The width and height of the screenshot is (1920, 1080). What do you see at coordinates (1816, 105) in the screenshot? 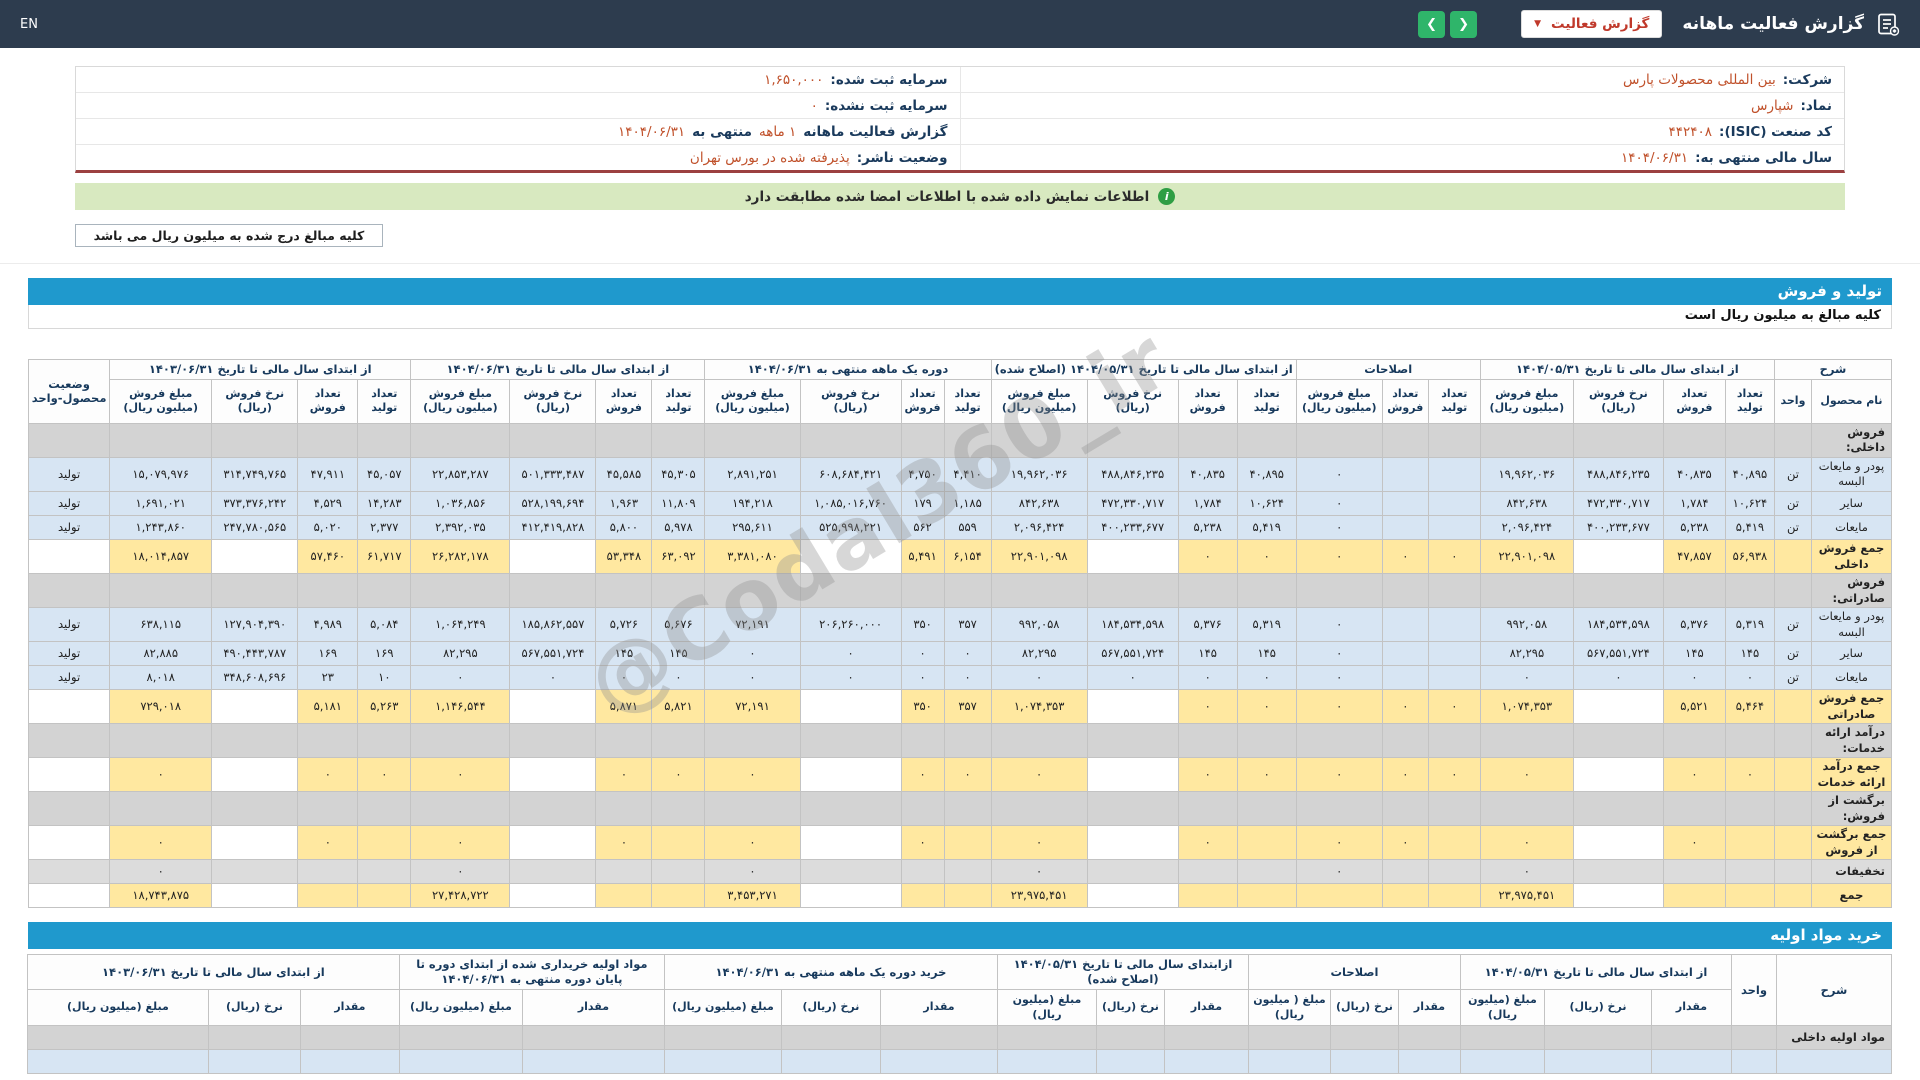
I see `info-label: نماد:` at bounding box center [1816, 105].